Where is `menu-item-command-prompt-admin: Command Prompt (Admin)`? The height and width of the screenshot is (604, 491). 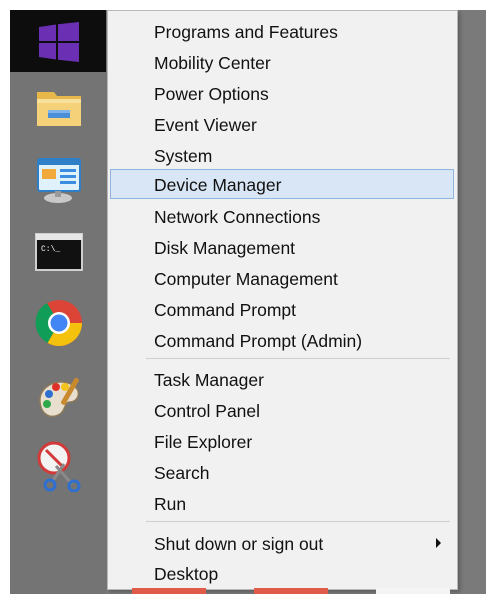 menu-item-command-prompt-admin: Command Prompt (Admin) is located at coordinates (282, 340).